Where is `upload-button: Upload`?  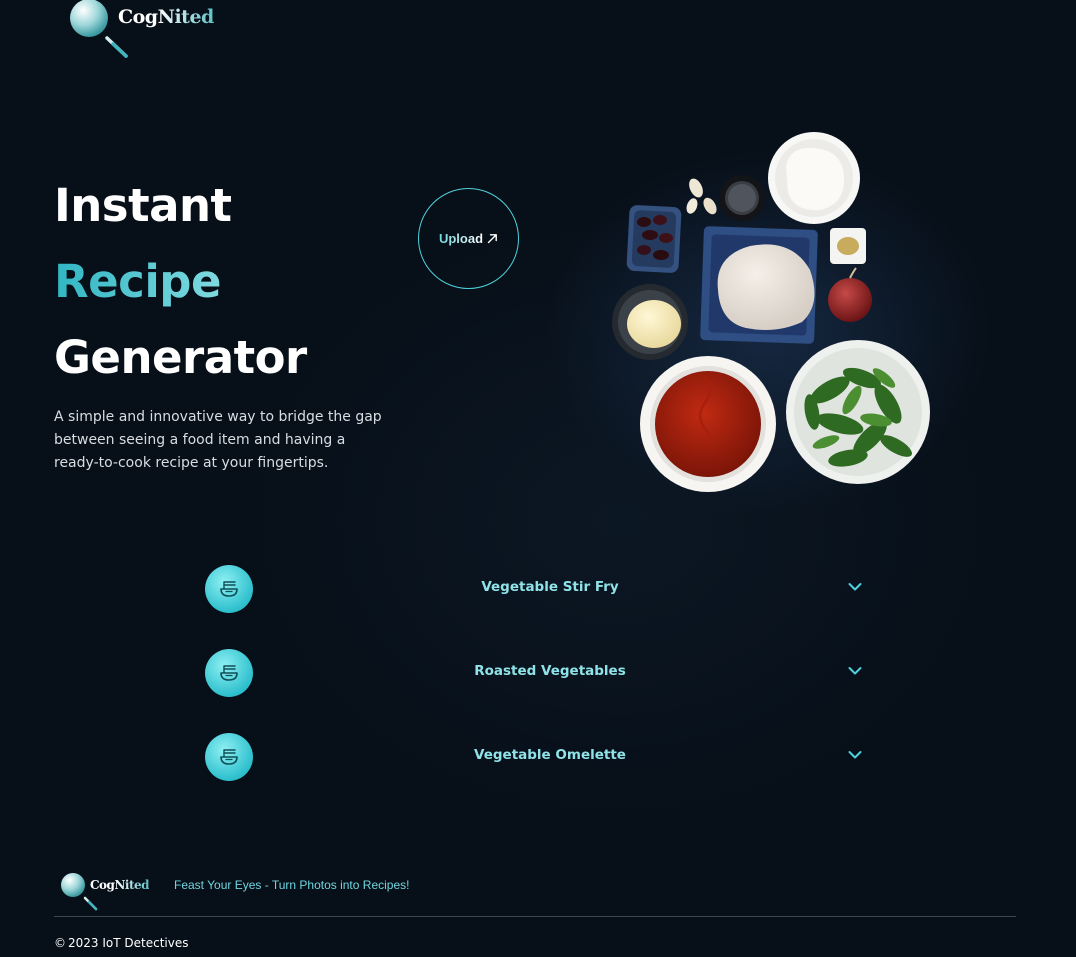
upload-button: Upload is located at coordinates (468, 238).